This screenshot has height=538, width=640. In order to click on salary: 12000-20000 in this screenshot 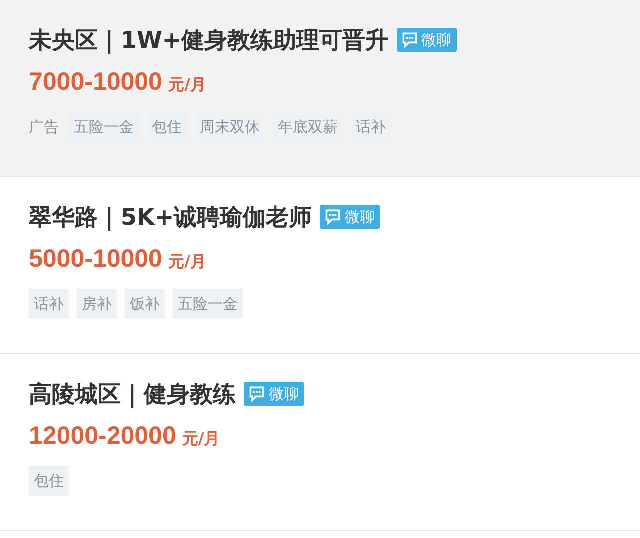, I will do `click(102, 436)`.